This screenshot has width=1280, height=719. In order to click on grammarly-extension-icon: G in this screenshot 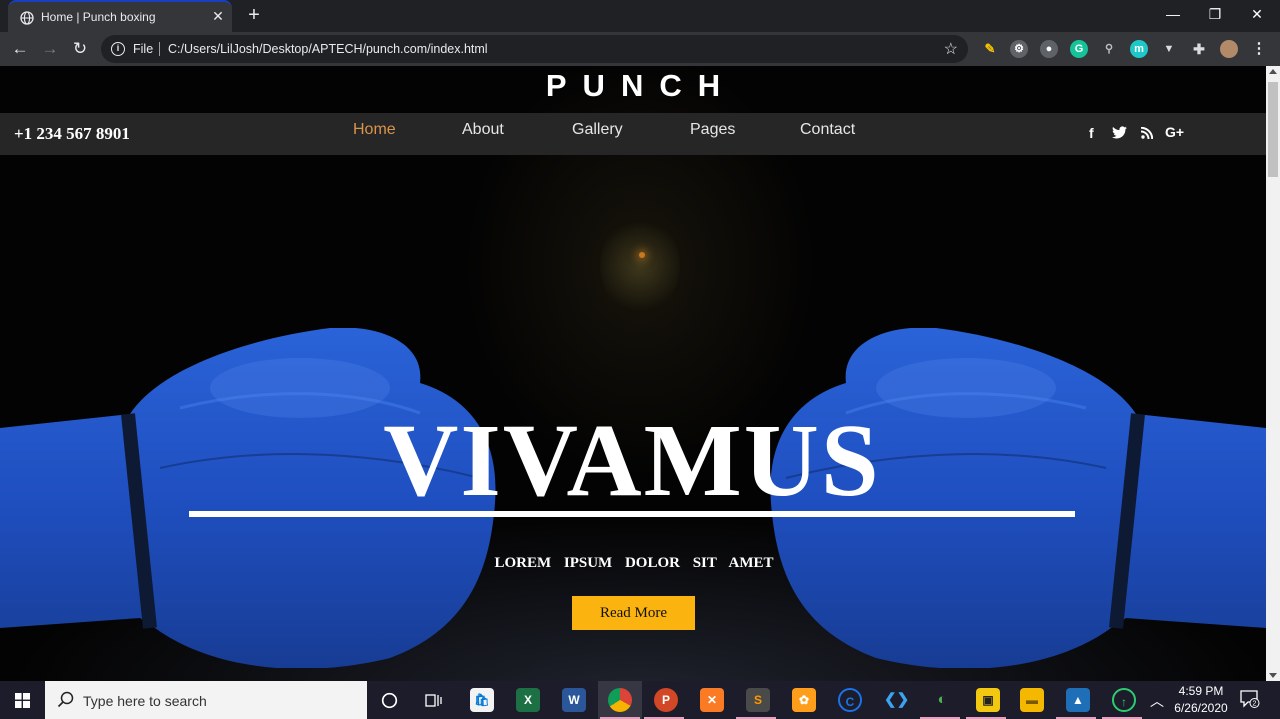, I will do `click(1079, 49)`.